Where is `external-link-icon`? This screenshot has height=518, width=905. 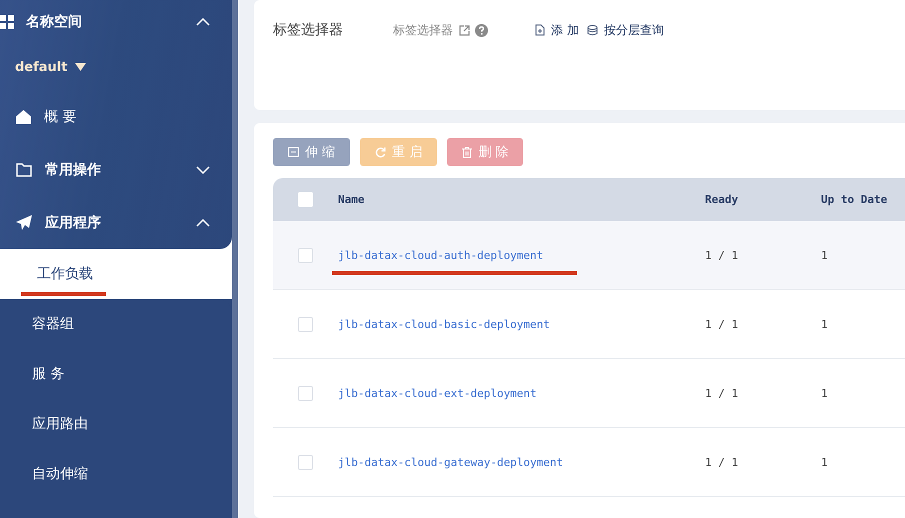 external-link-icon is located at coordinates (464, 30).